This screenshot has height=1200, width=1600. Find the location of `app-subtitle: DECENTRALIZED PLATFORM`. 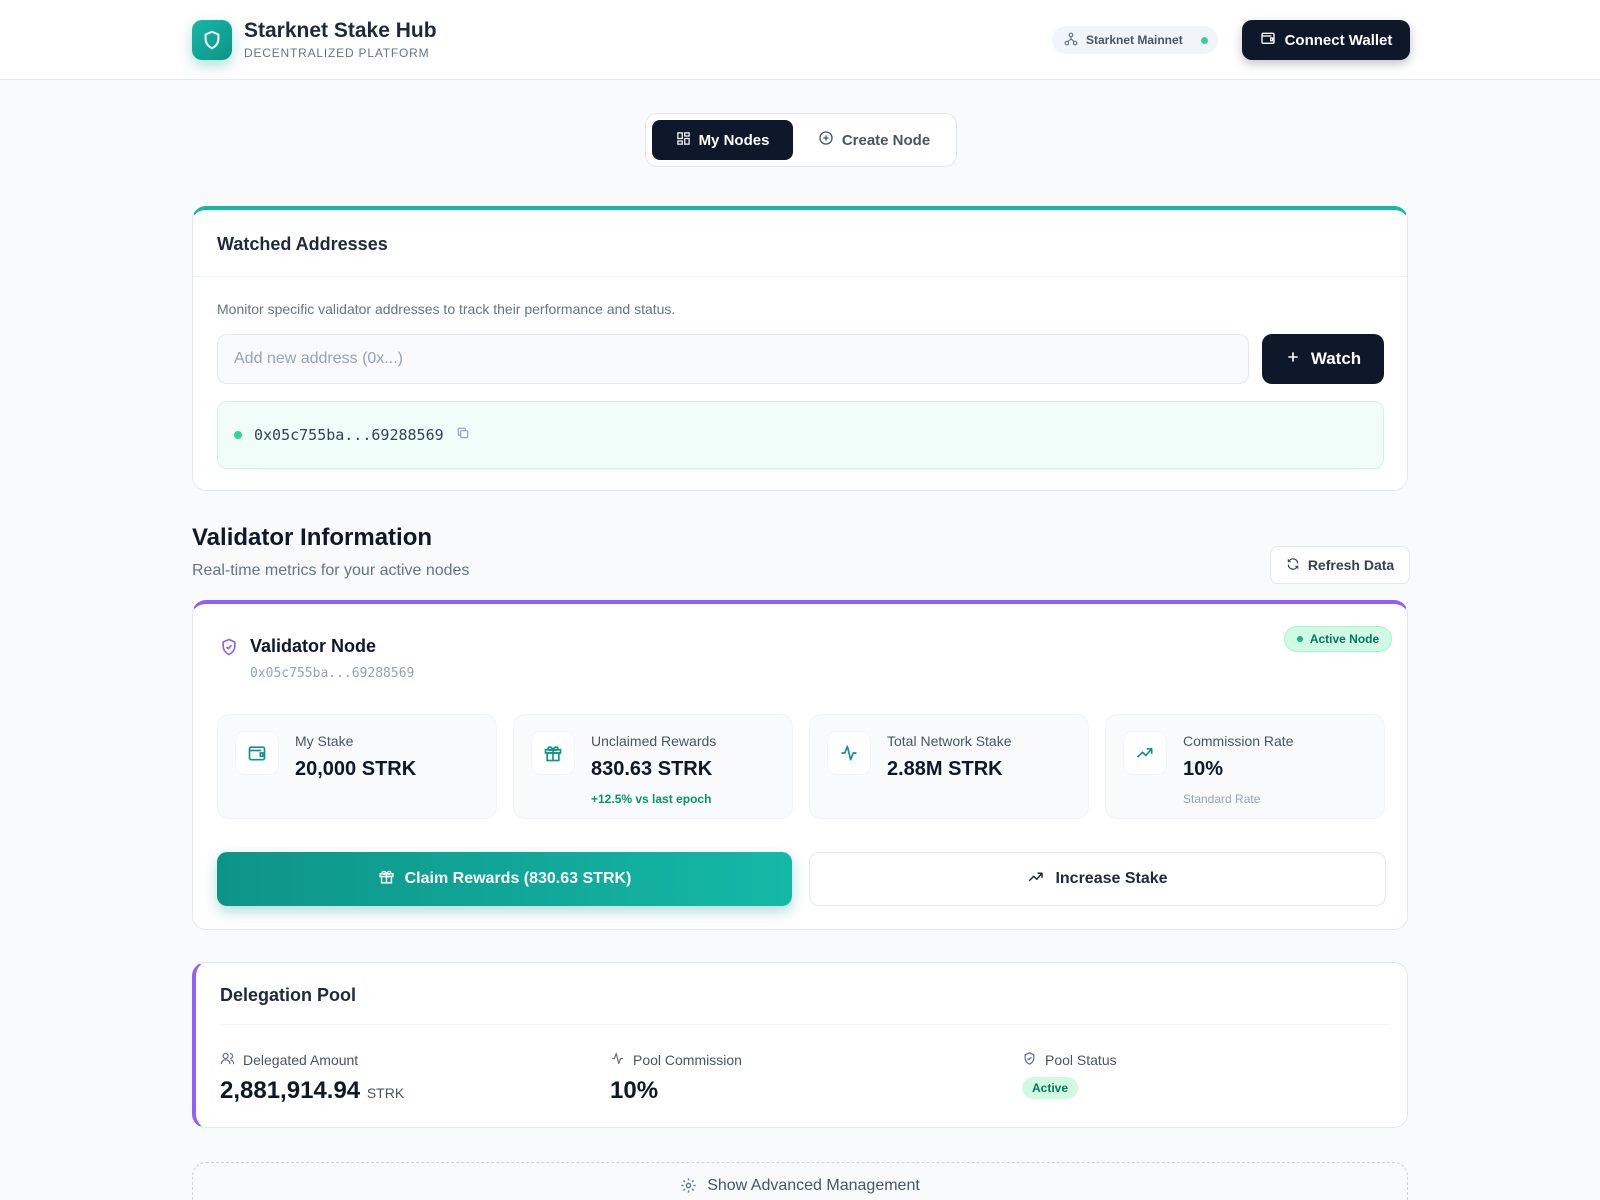

app-subtitle: DECENTRALIZED PLATFORM is located at coordinates (337, 53).